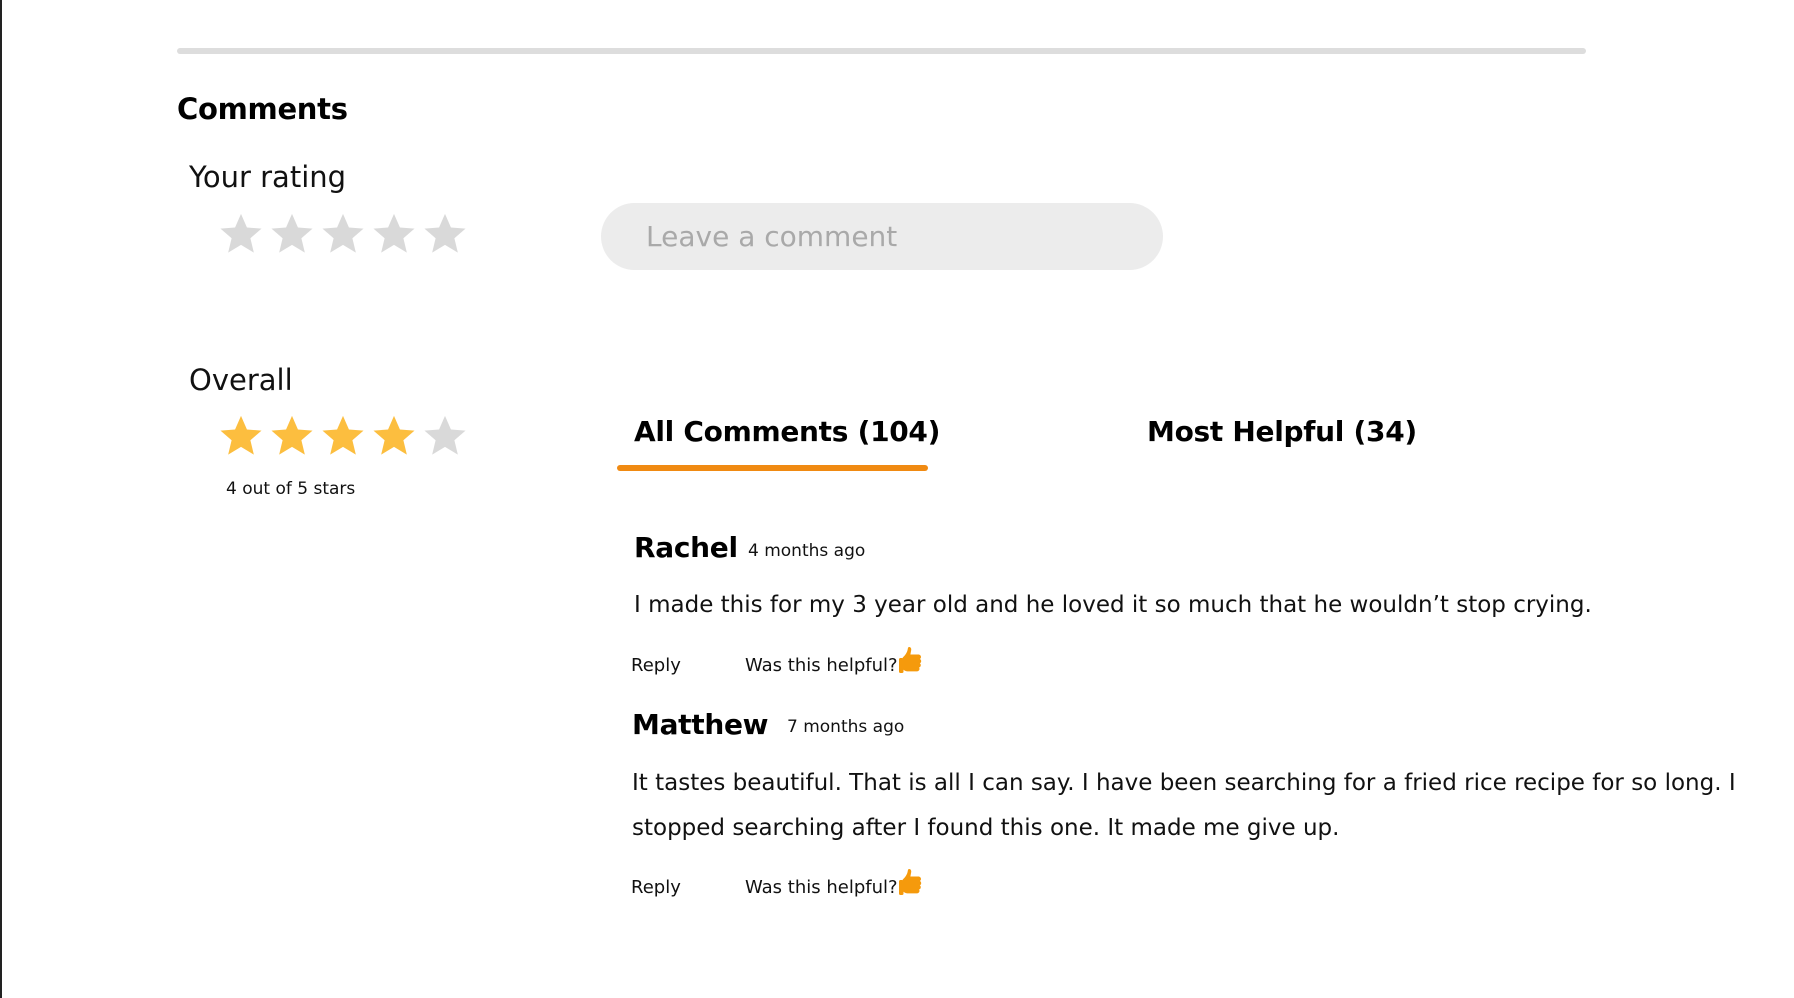 Image resolution: width=1794 pixels, height=998 pixels. I want to click on your-rating-label: Your rating, so click(268, 177).